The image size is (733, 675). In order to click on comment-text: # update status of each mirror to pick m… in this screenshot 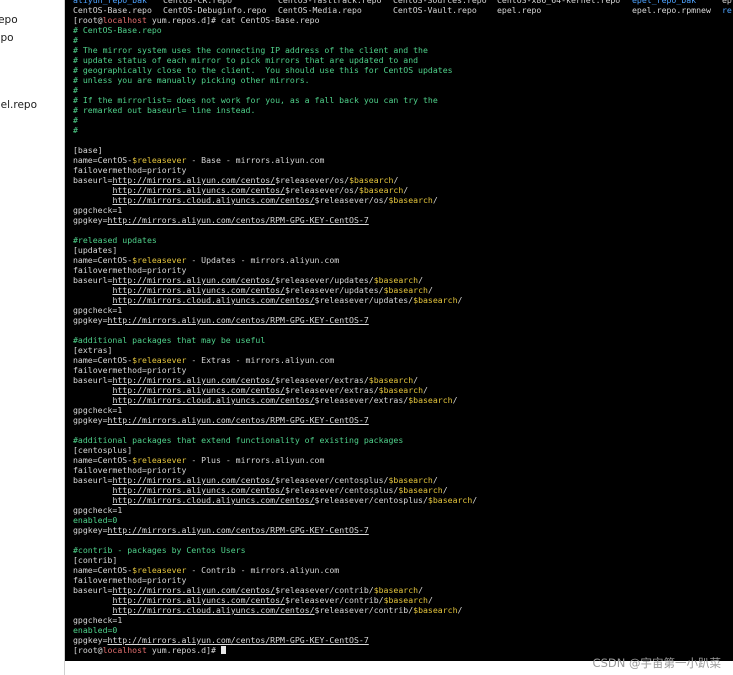, I will do `click(246, 60)`.